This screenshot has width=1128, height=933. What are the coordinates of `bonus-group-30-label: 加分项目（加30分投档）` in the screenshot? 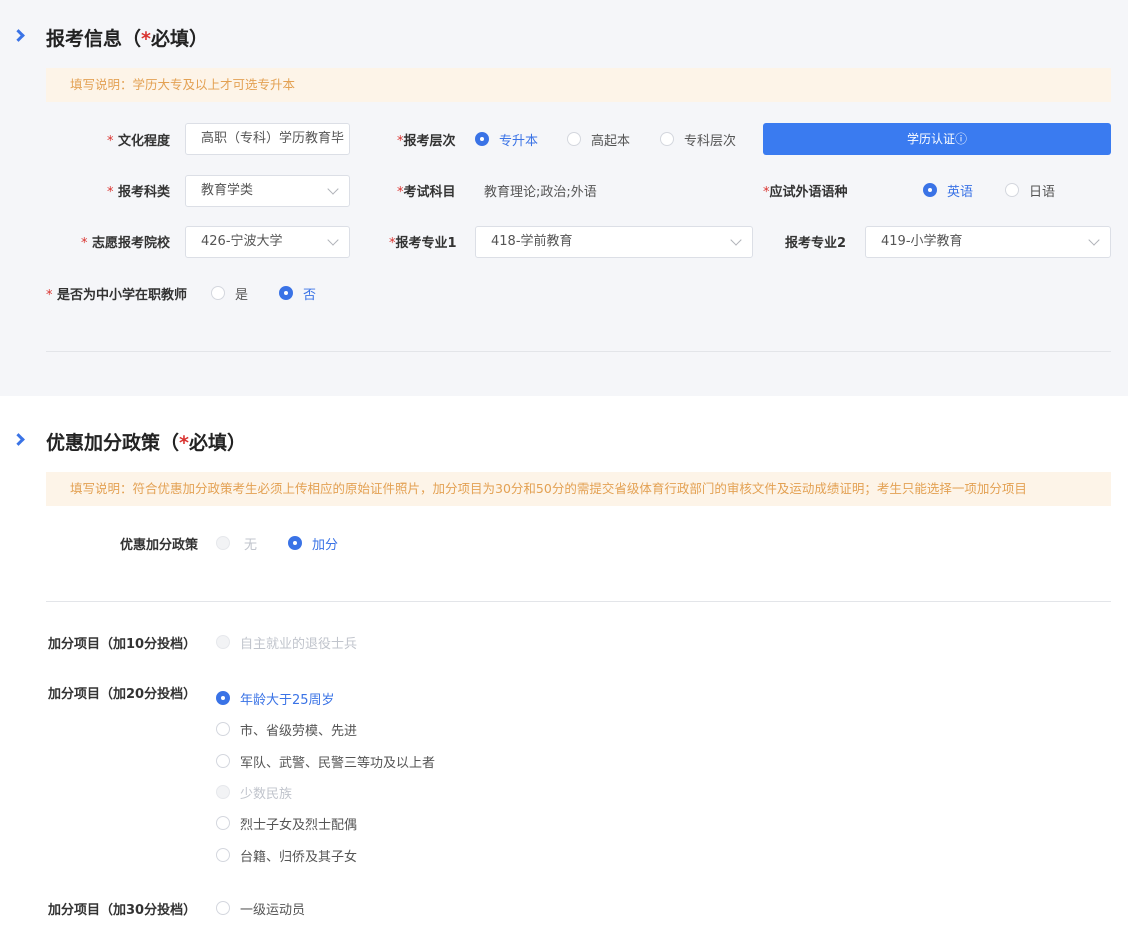 It's located at (122, 910).